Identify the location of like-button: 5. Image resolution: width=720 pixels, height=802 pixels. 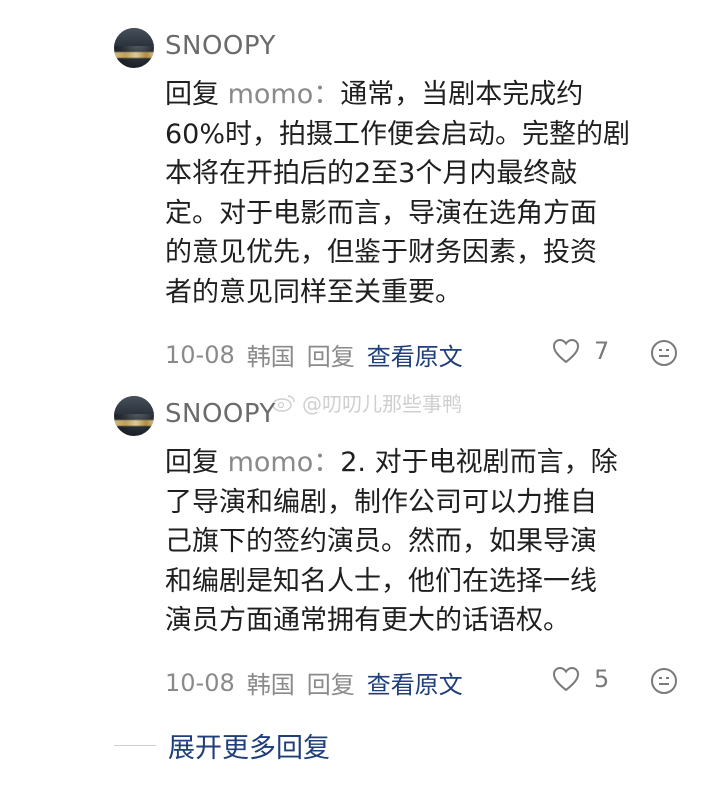
(580, 679).